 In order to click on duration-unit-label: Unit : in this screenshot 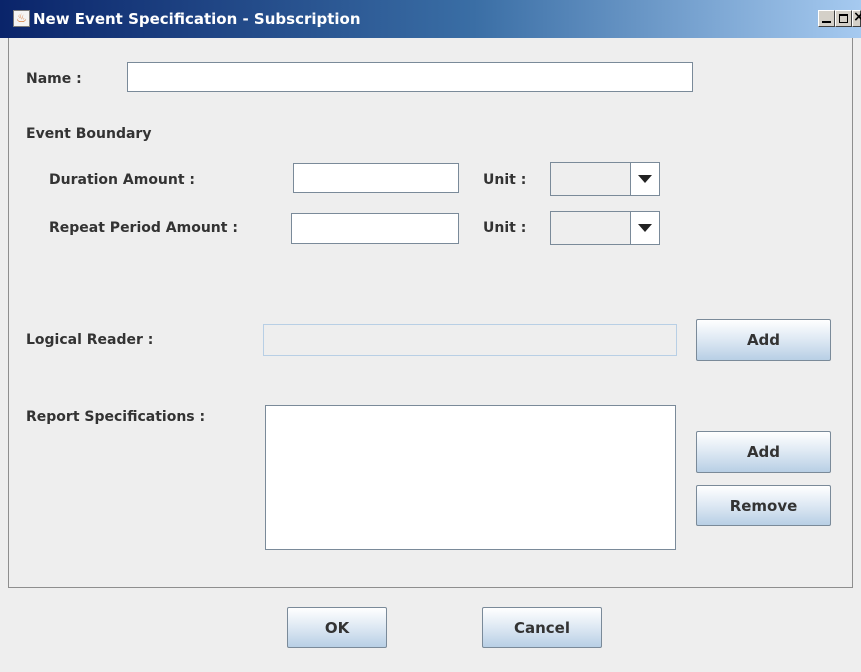, I will do `click(505, 180)`.